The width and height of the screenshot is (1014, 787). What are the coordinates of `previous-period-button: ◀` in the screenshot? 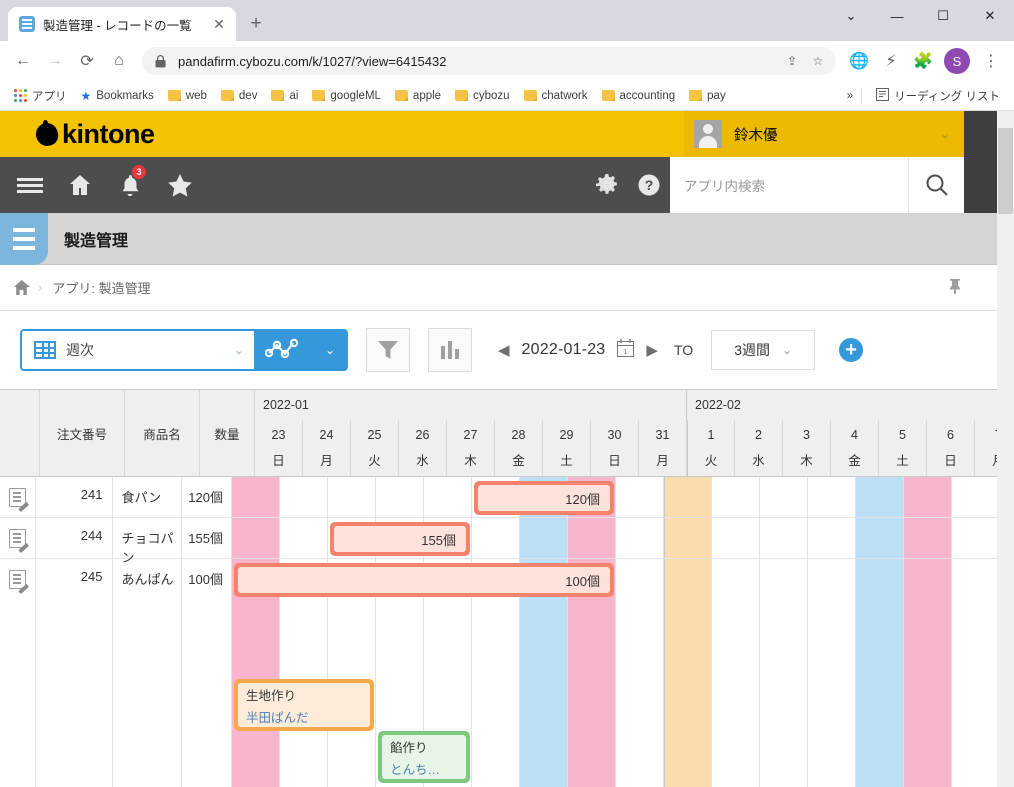 It's located at (504, 350).